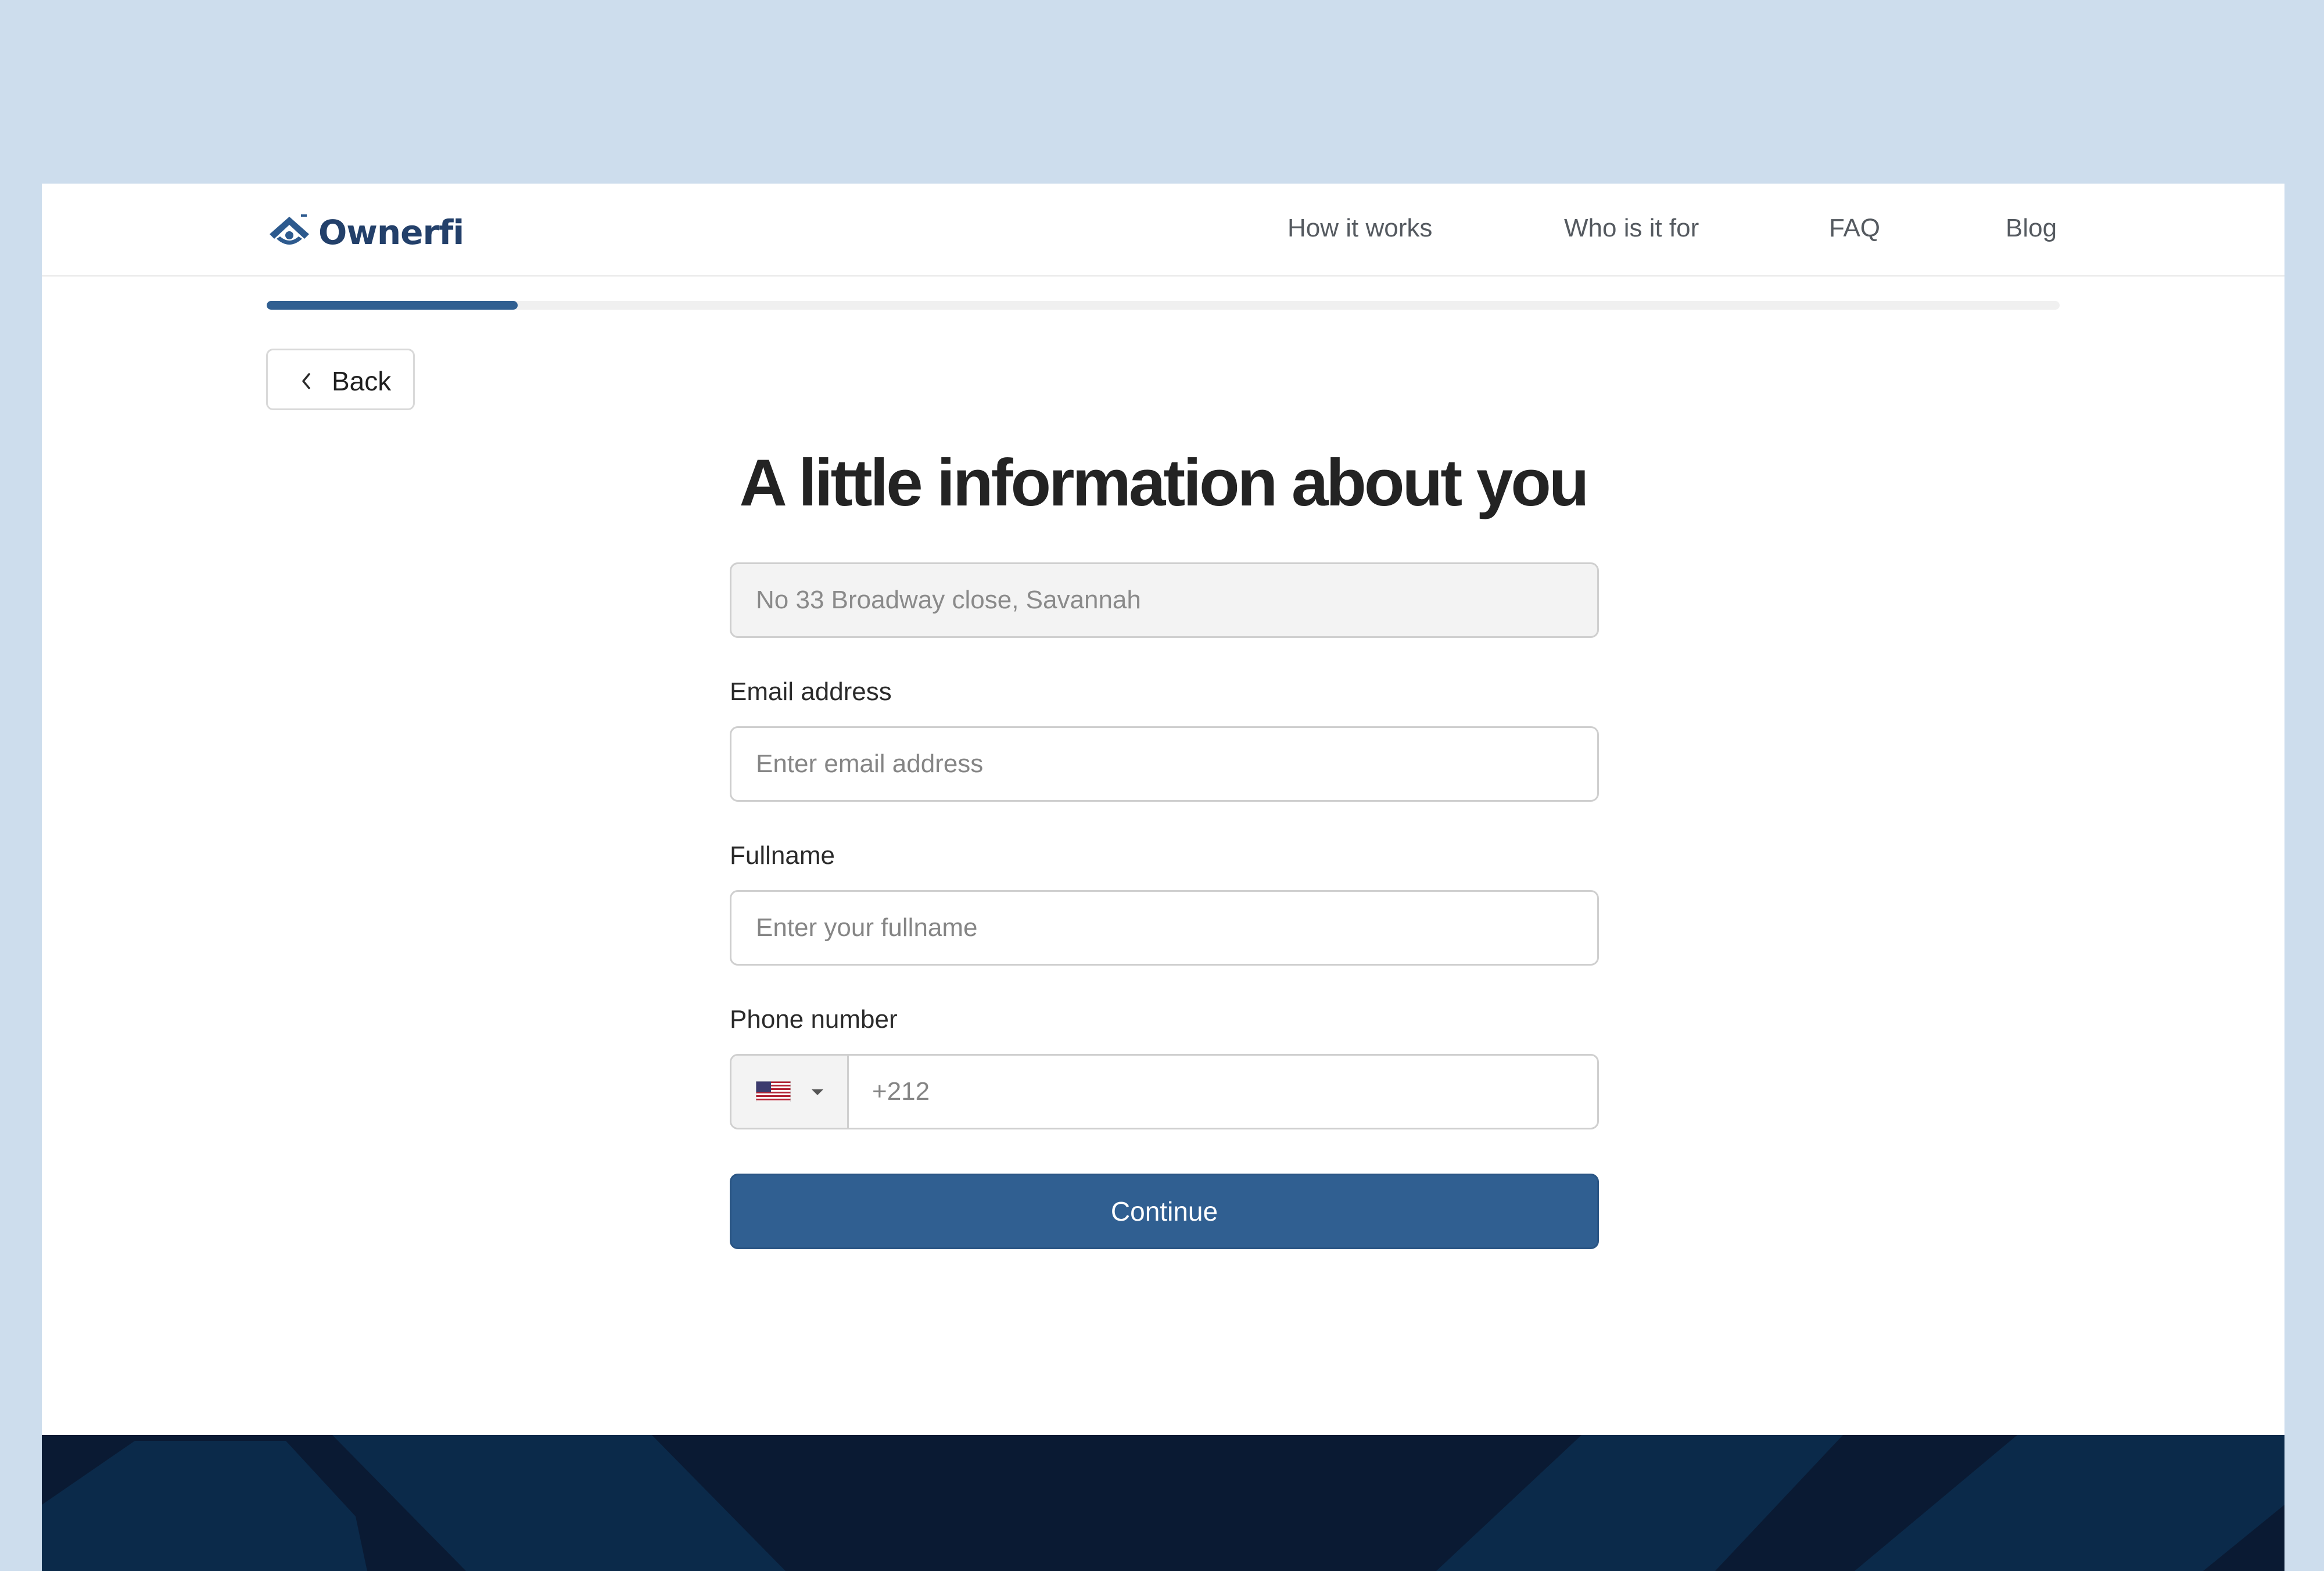 Image resolution: width=2324 pixels, height=1571 pixels. I want to click on fullname-field, so click(1164, 928).